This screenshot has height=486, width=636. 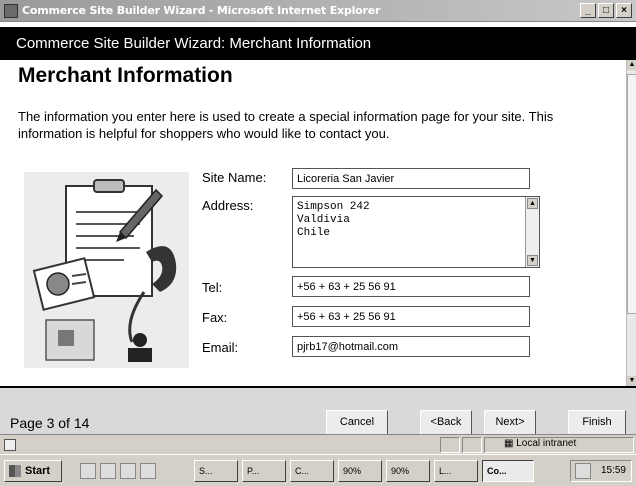 I want to click on tray-icon, so click(x=583, y=471).